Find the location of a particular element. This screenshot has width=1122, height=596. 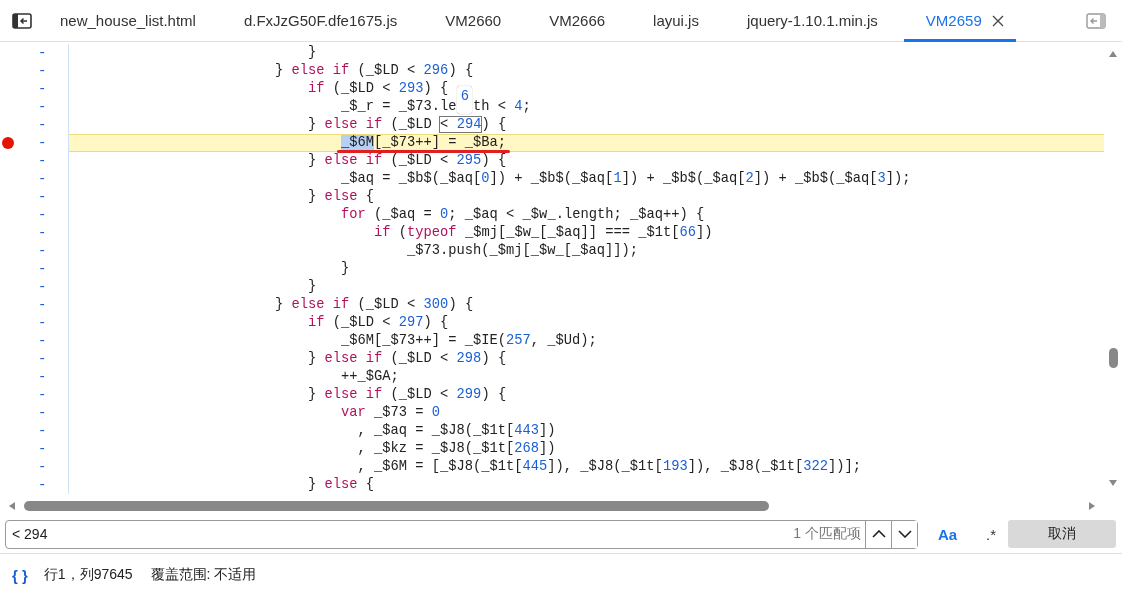

code-line: if (_$LD < 293) { is located at coordinates (378, 89).